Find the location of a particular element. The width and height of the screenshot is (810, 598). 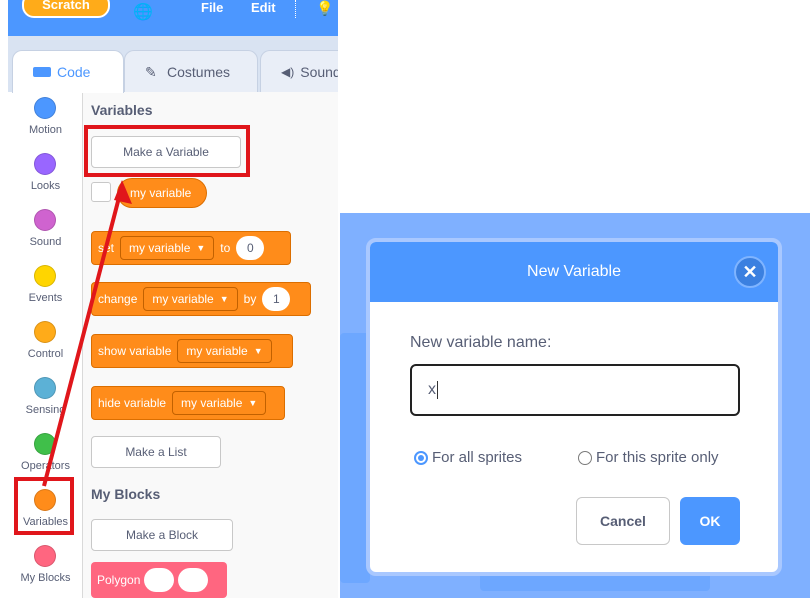

speaker-icon: ◀) is located at coordinates (288, 71).